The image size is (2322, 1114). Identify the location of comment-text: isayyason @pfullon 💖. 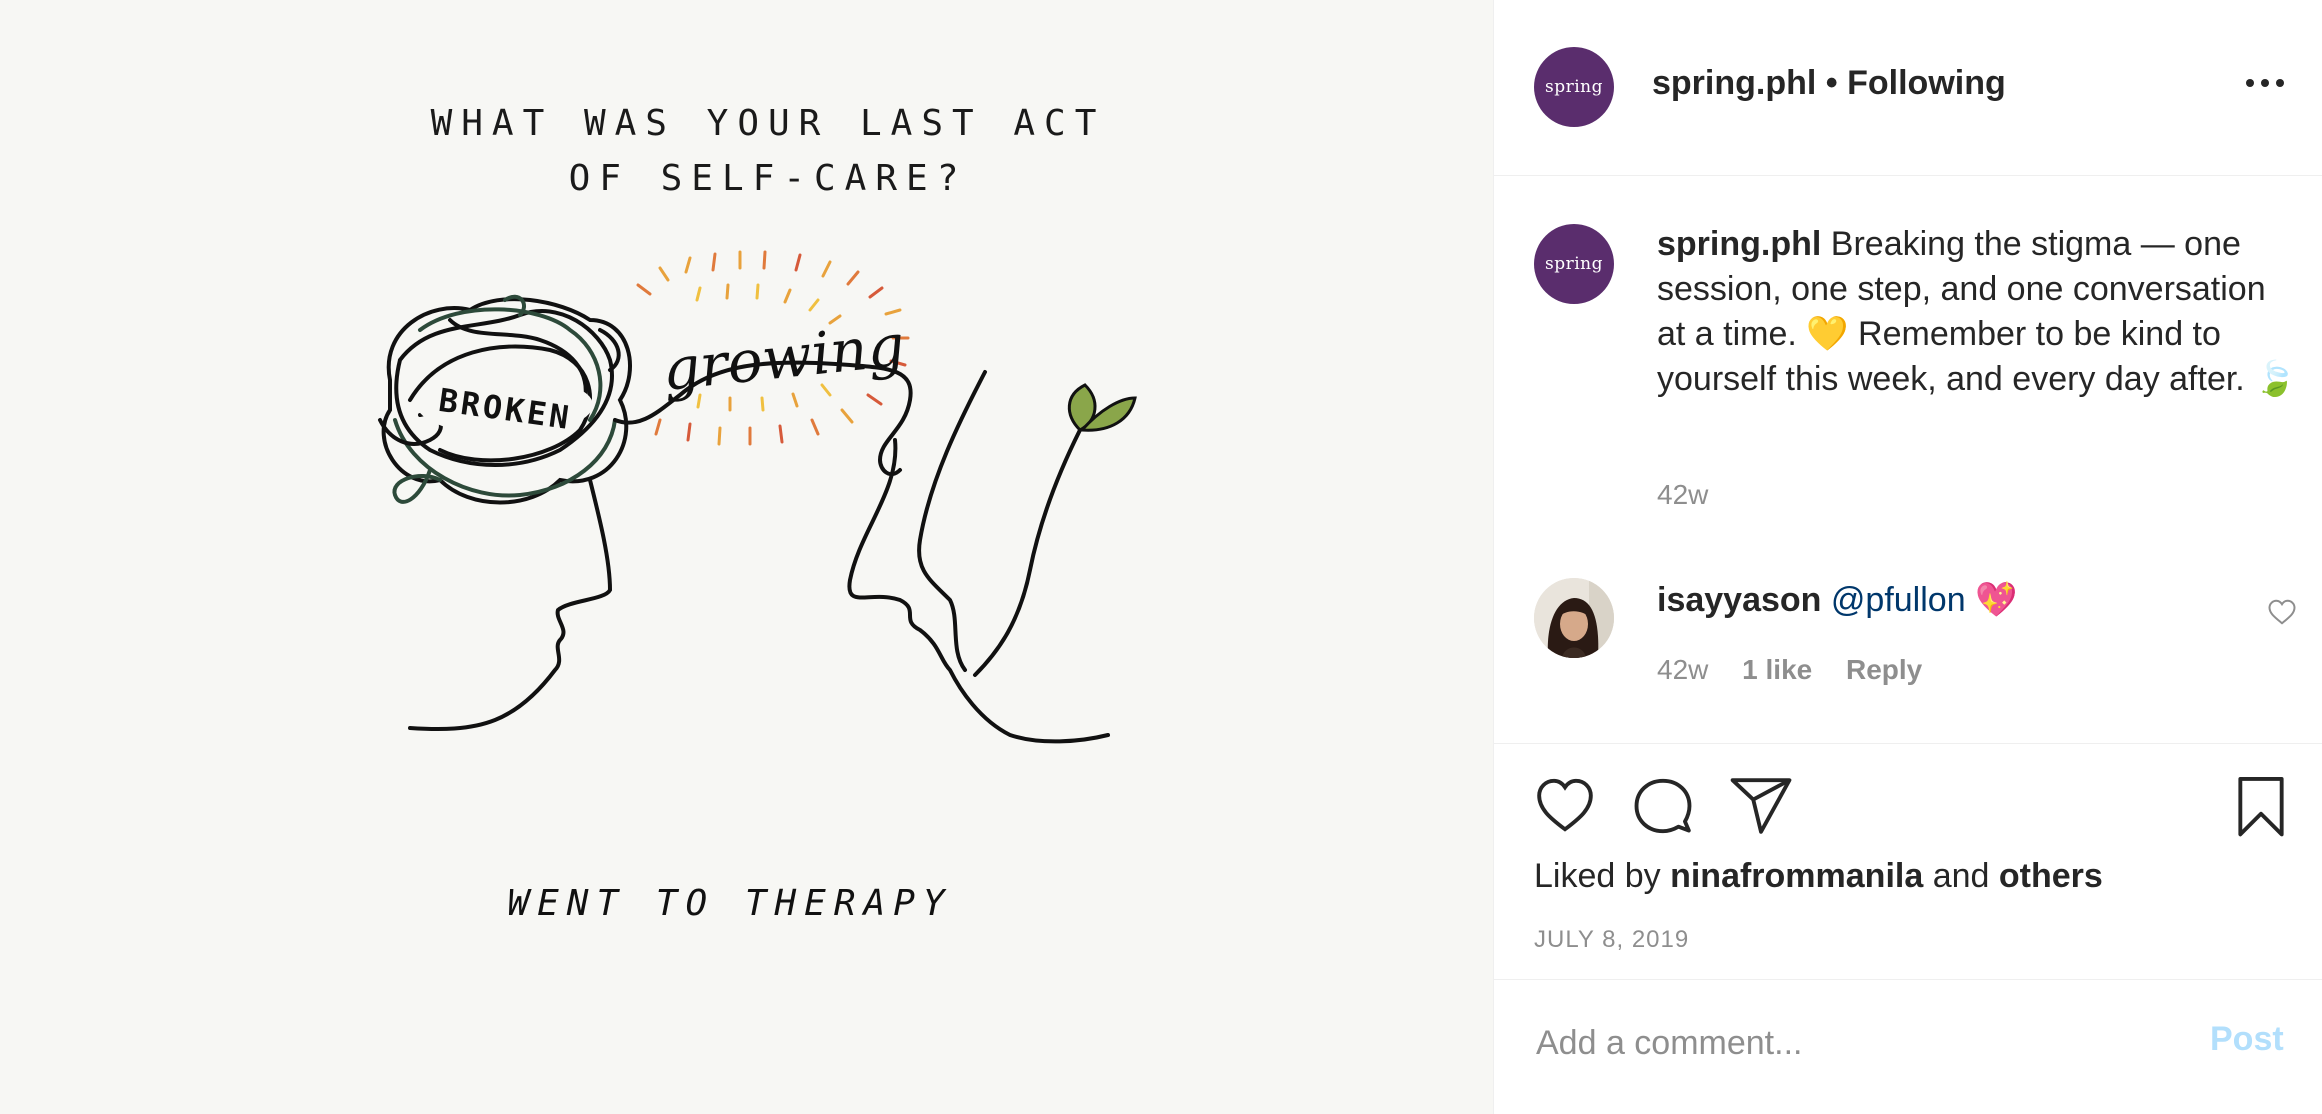
(1837, 600).